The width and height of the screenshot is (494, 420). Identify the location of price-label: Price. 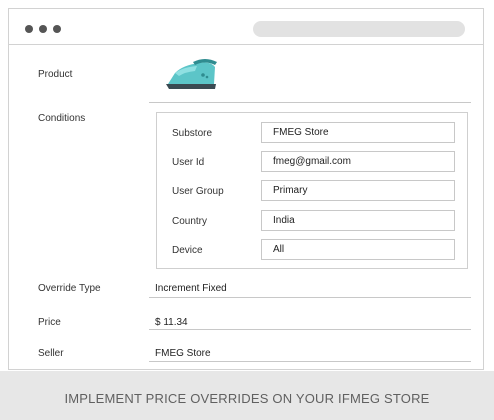
(49, 322).